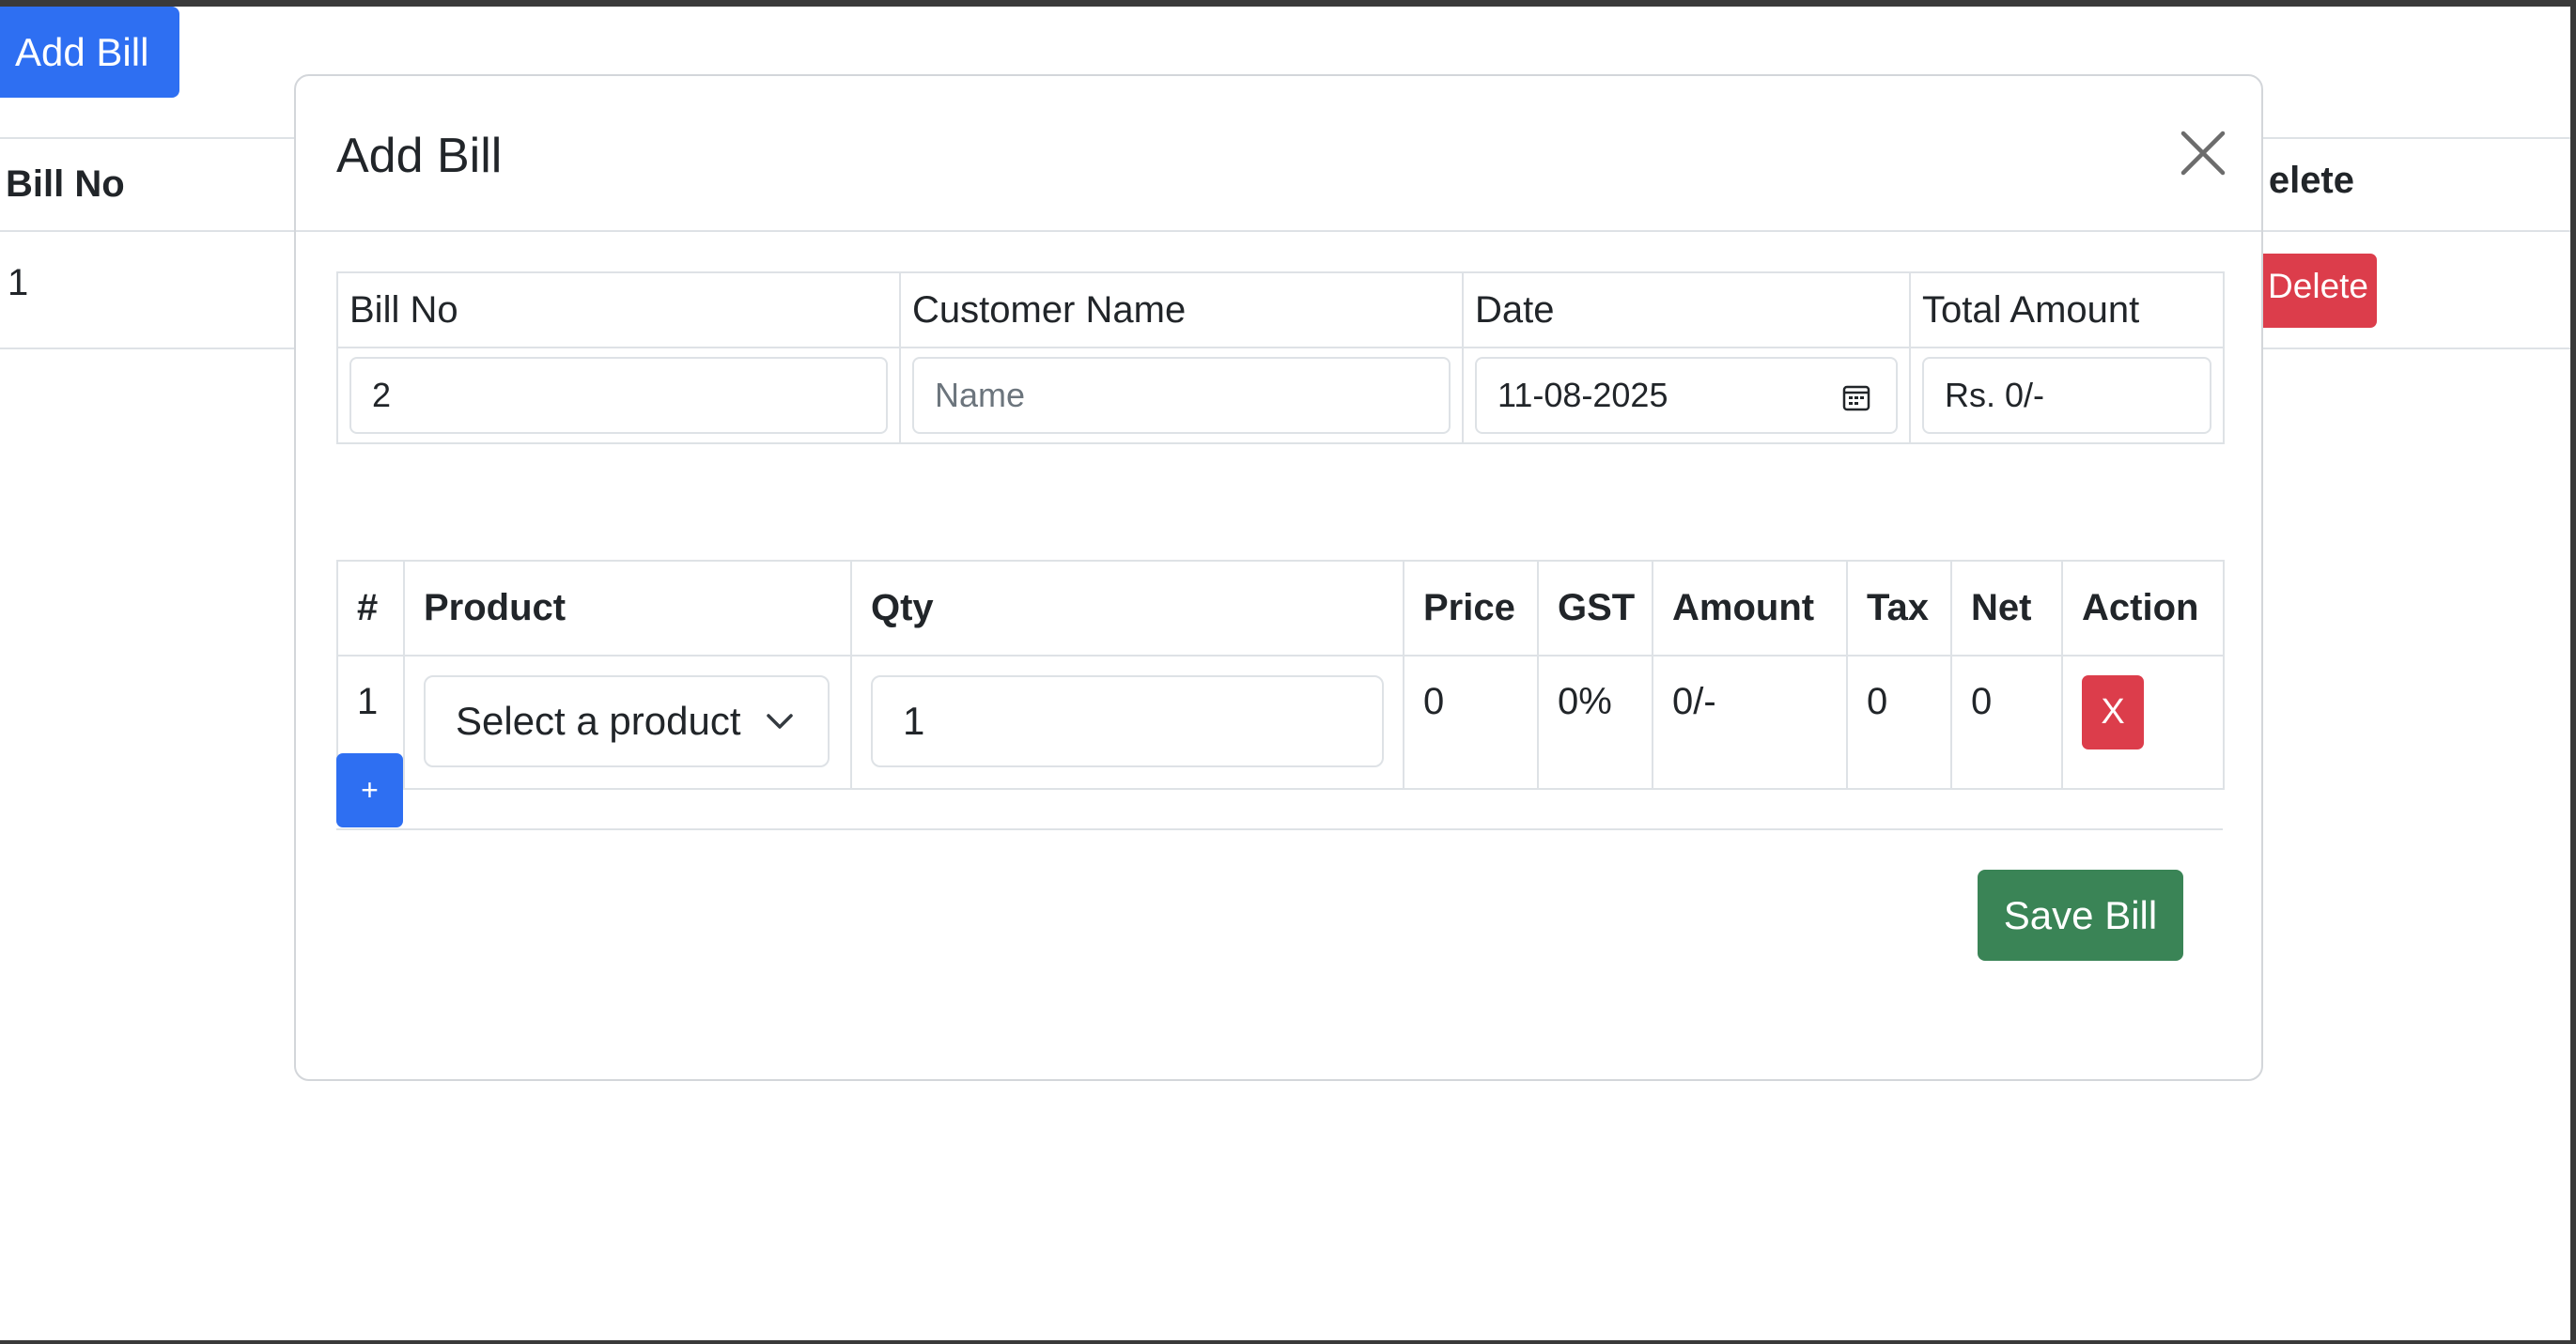  Describe the element at coordinates (2006, 722) in the screenshot. I see `net-cell: 0` at that location.